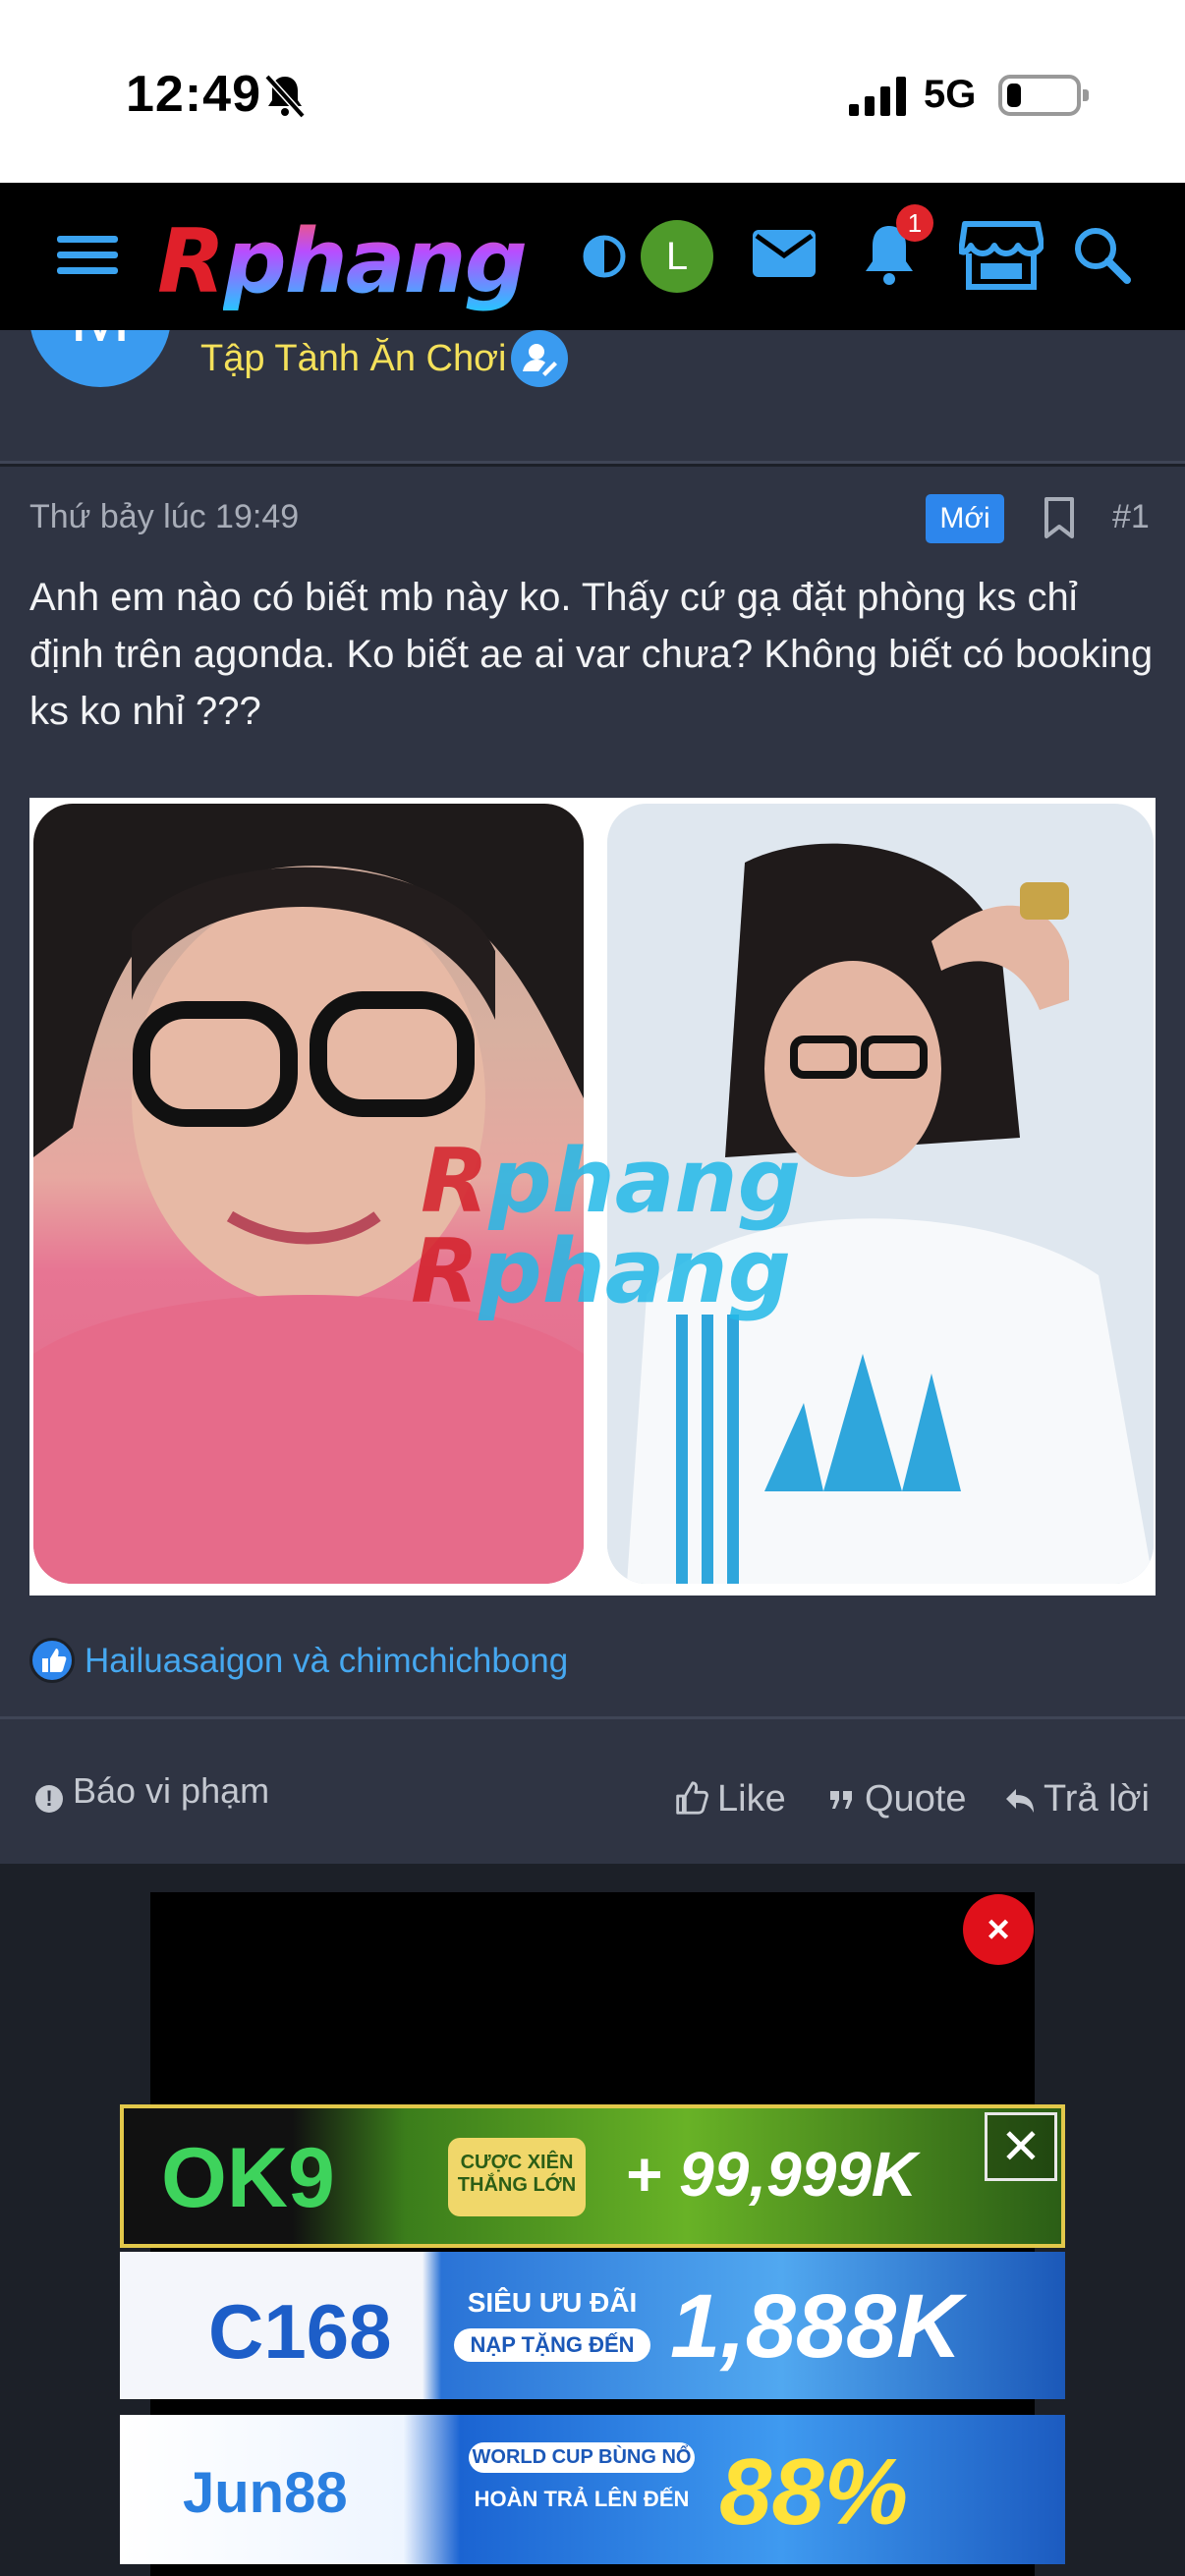 The height and width of the screenshot is (2576, 1185). Describe the element at coordinates (878, 96) in the screenshot. I see `signal-icon` at that location.